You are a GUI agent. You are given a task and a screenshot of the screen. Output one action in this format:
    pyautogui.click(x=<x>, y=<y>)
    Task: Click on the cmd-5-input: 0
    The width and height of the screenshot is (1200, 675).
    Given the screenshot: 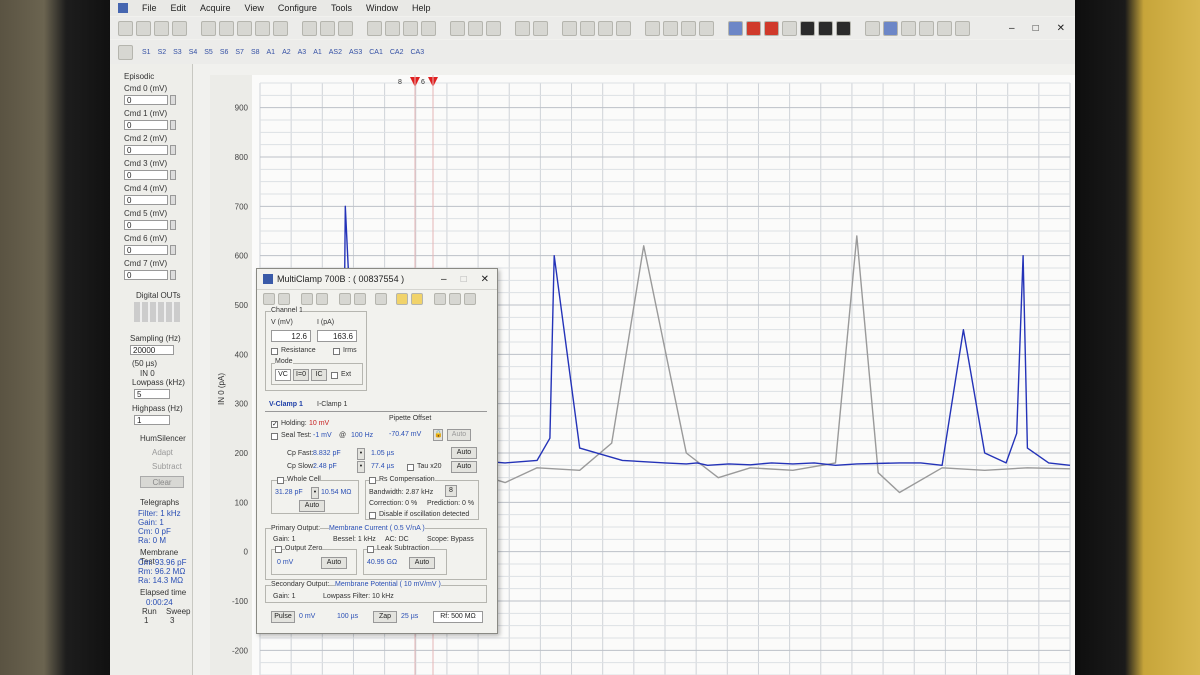 What is the action you would take?
    pyautogui.click(x=146, y=225)
    